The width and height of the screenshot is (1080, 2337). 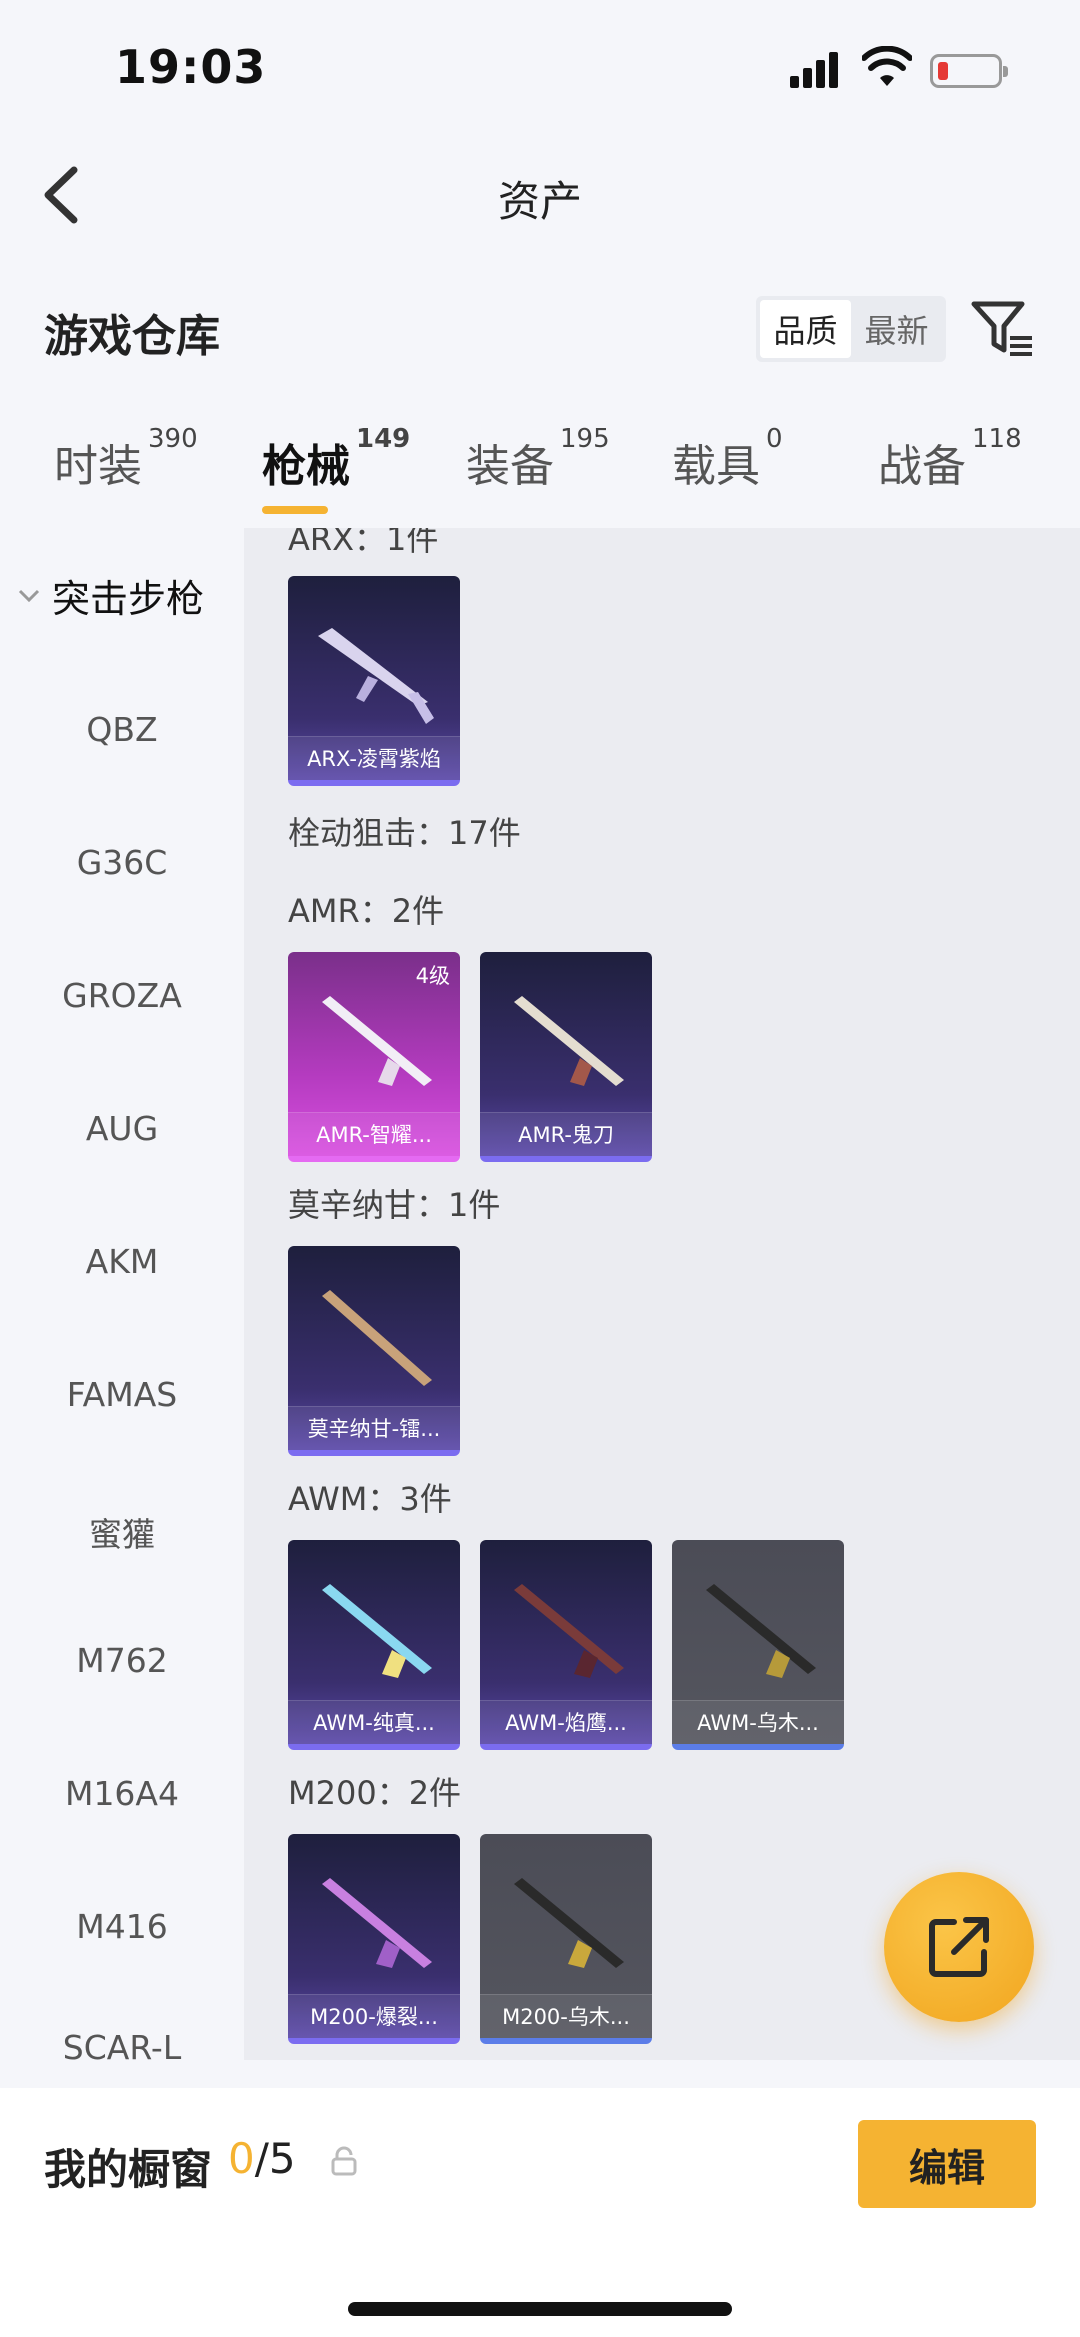 I want to click on tab-label: 装备, so click(x=510, y=466).